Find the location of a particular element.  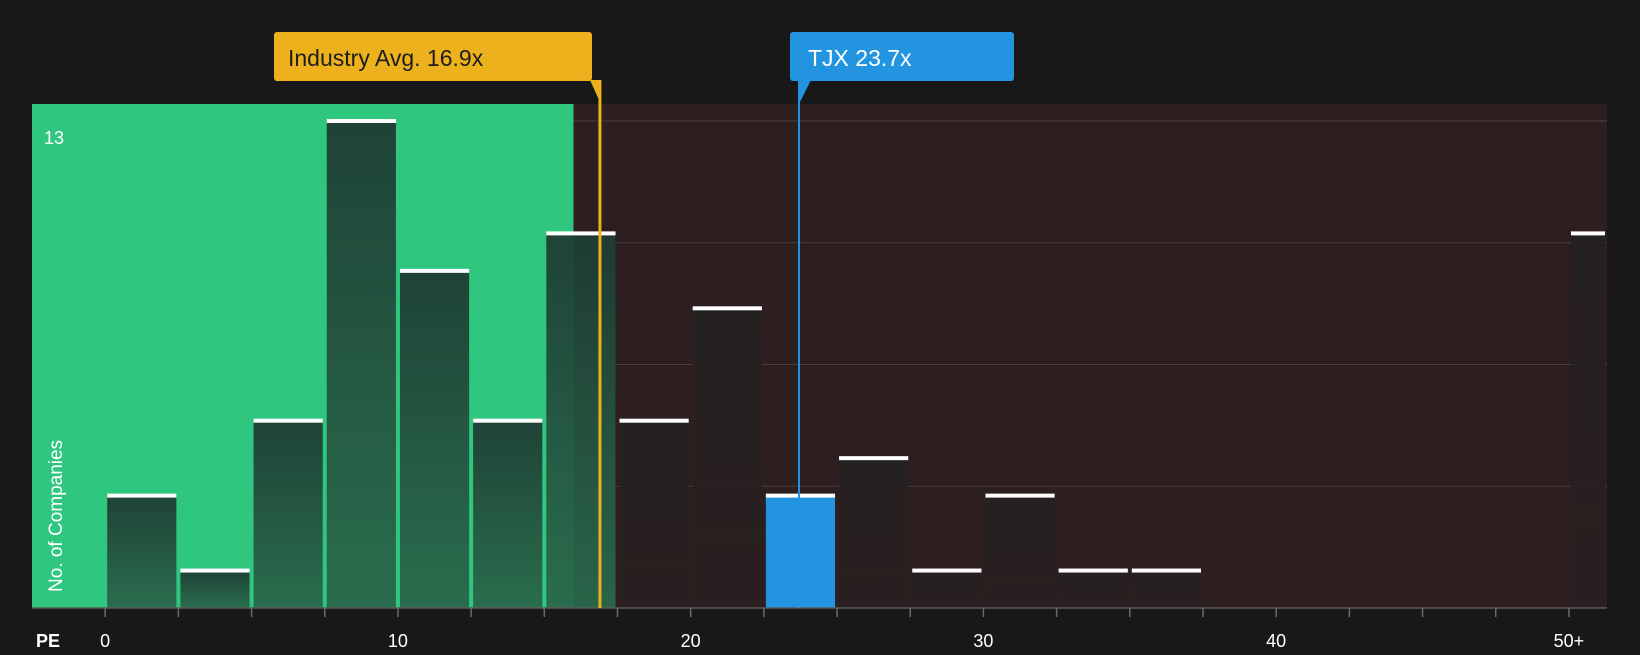

company-pointer is located at coordinates (805, 92).